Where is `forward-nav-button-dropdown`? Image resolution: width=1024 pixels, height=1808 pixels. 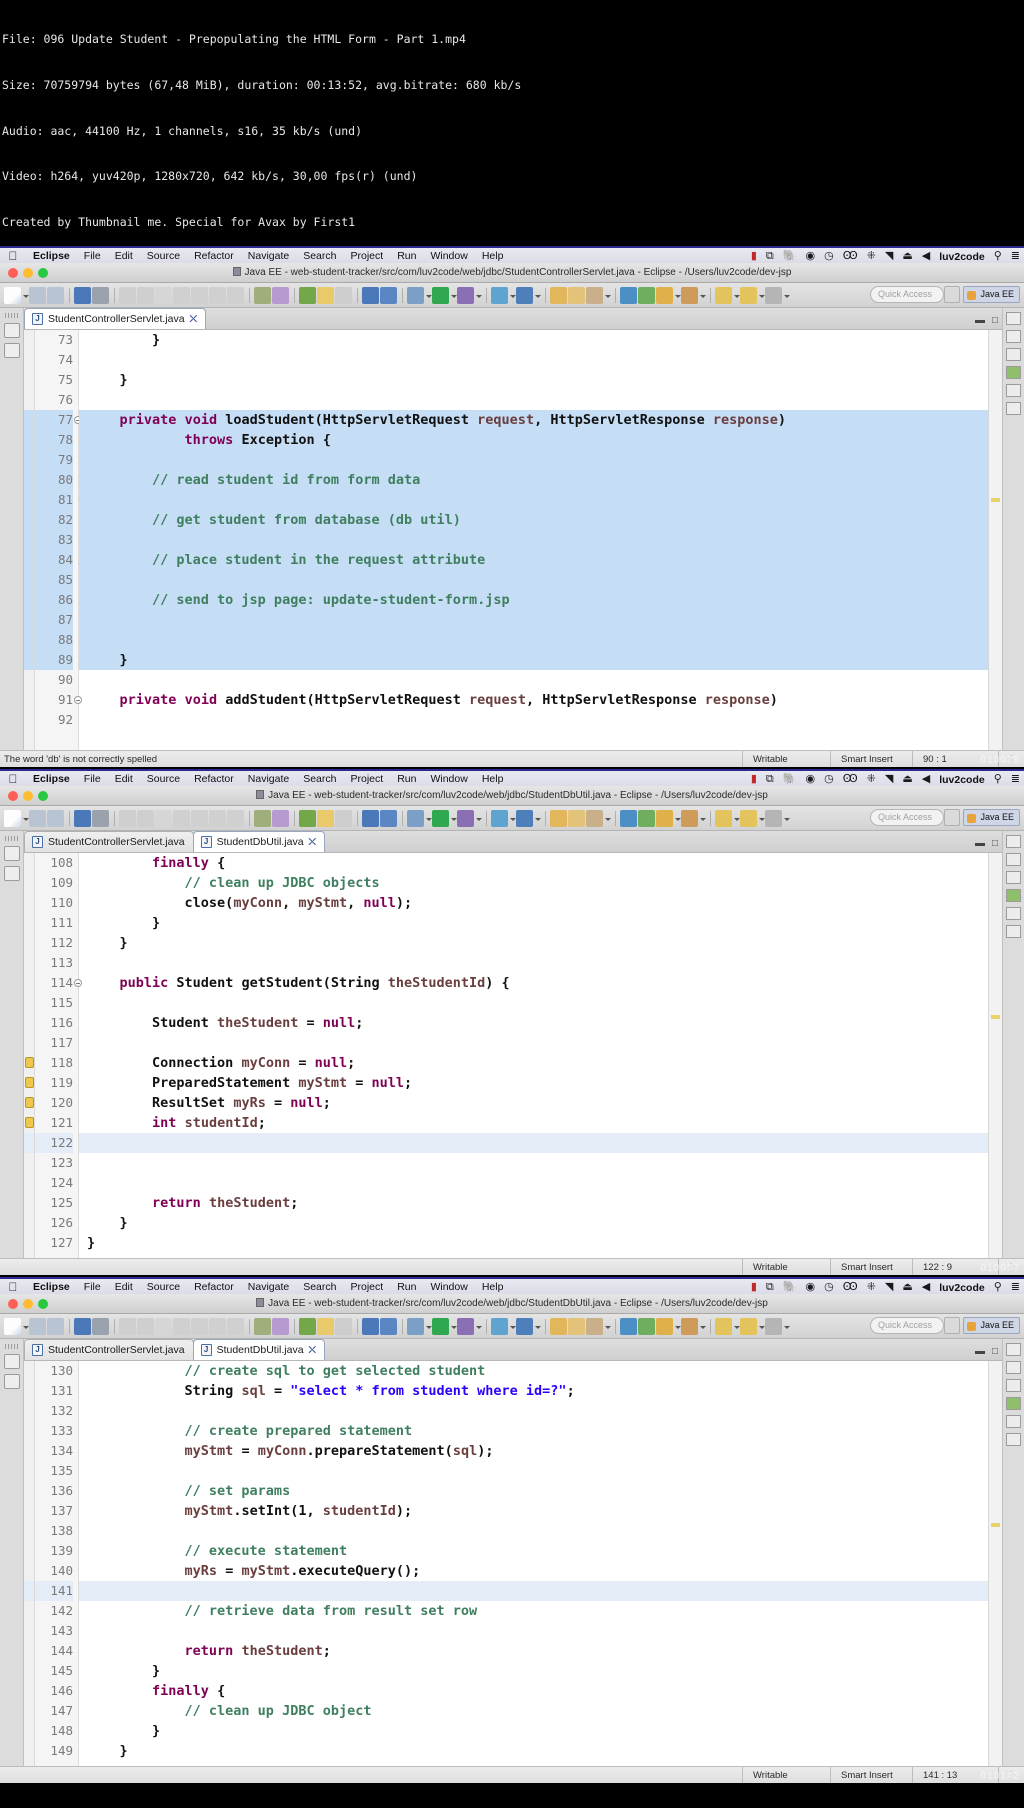
forward-nav-button-dropdown is located at coordinates (736, 818).